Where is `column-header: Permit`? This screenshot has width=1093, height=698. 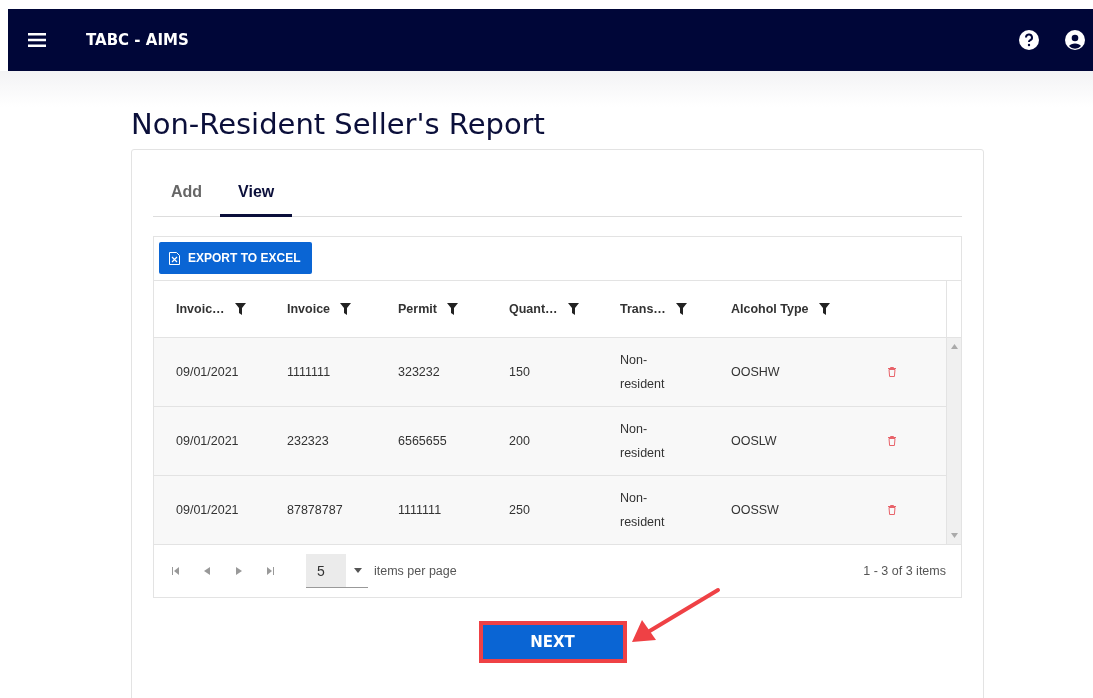 column-header: Permit is located at coordinates (417, 309).